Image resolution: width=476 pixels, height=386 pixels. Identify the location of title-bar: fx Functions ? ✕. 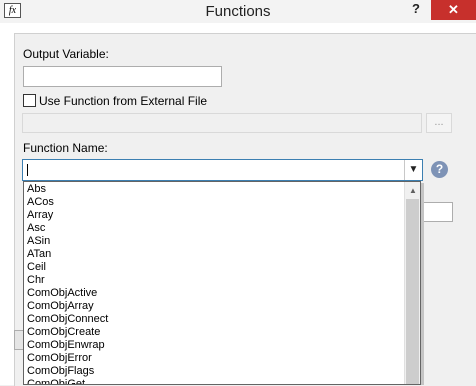
(238, 11).